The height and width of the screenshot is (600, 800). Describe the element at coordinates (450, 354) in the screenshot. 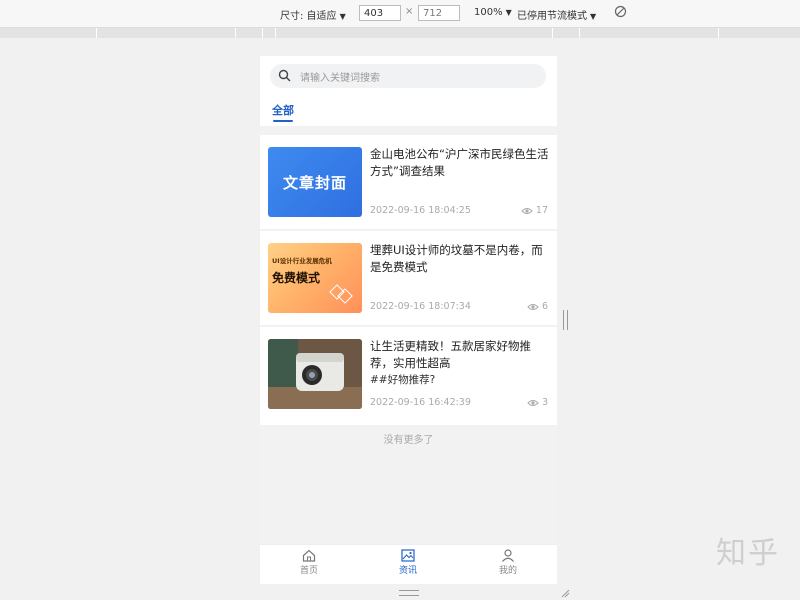

I see `article-title: 让生活更精致！五款居家好物推荐，实用性超高` at that location.